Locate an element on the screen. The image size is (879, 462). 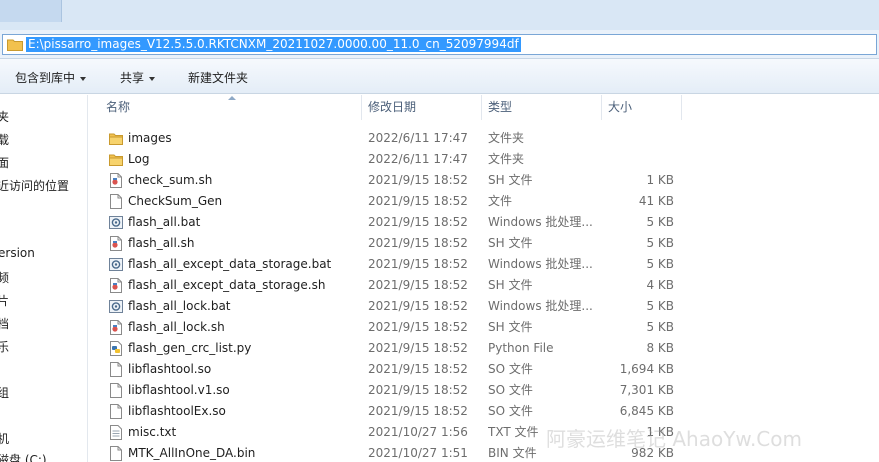
share-label: 共享 is located at coordinates (132, 78).